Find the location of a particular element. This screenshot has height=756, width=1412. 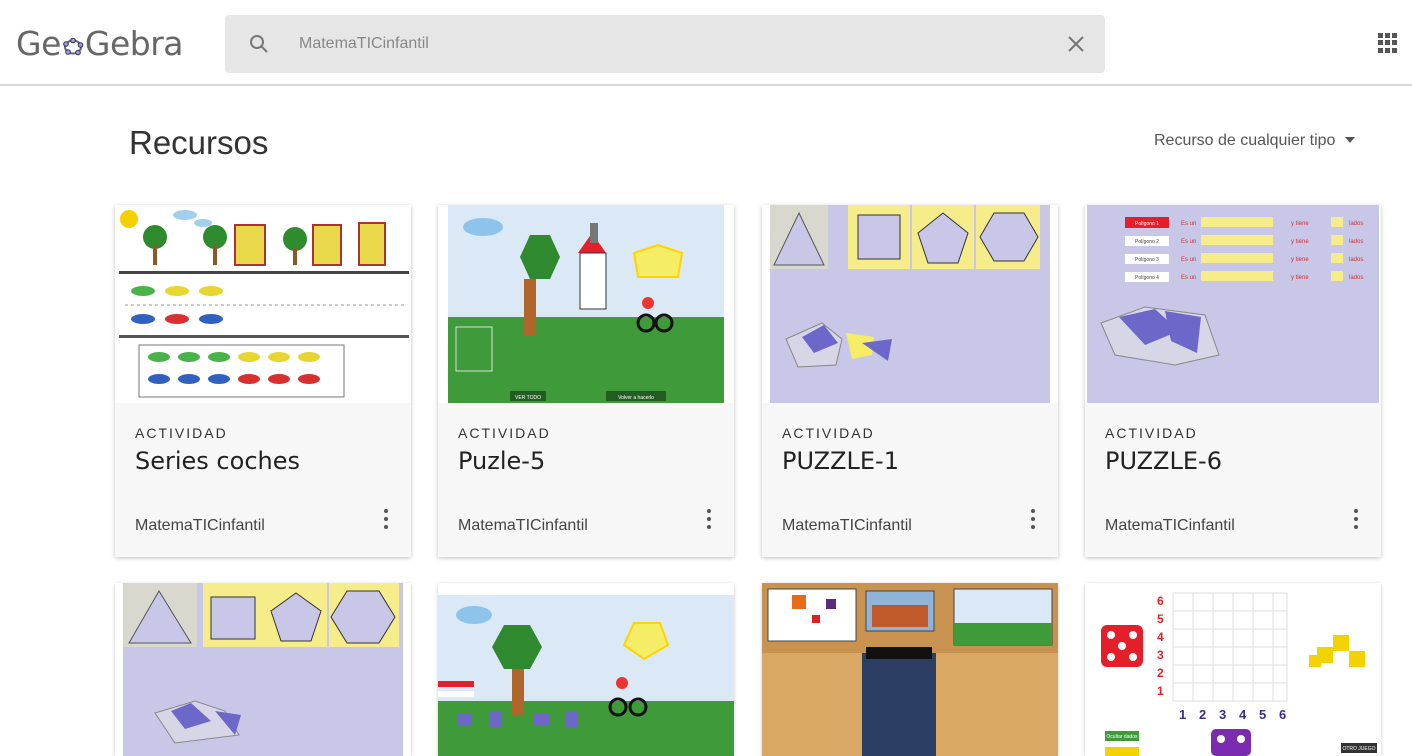

search-bar: MatemaTICinfantil is located at coordinates (665, 44).